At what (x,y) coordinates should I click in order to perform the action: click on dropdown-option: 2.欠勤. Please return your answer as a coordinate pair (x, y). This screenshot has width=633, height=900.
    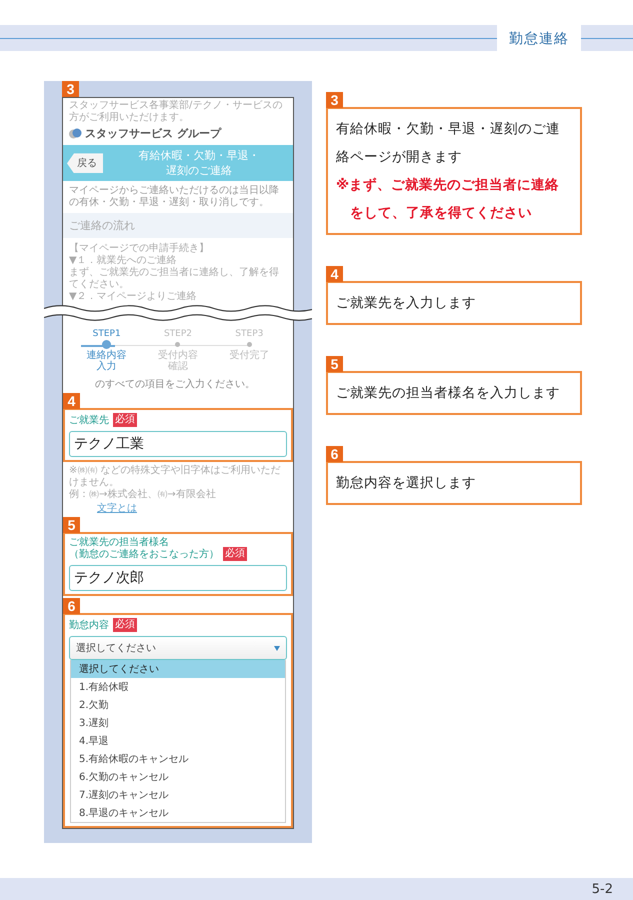
    Looking at the image, I should click on (178, 705).